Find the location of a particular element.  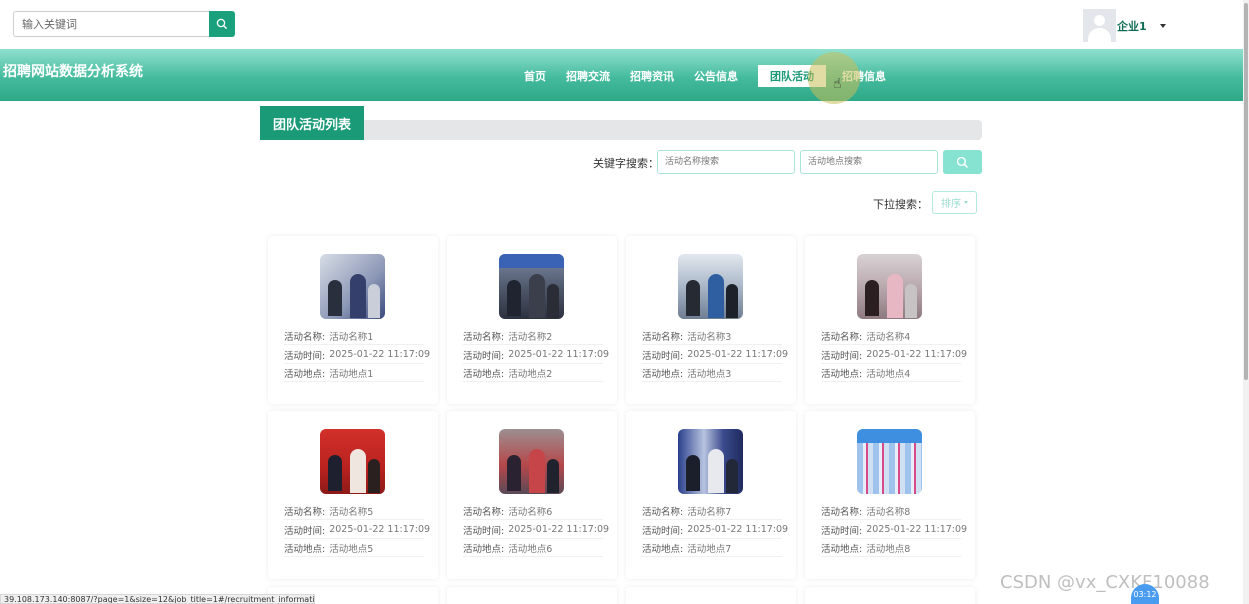

hand-cursor-icon: ☝ is located at coordinates (837, 84).